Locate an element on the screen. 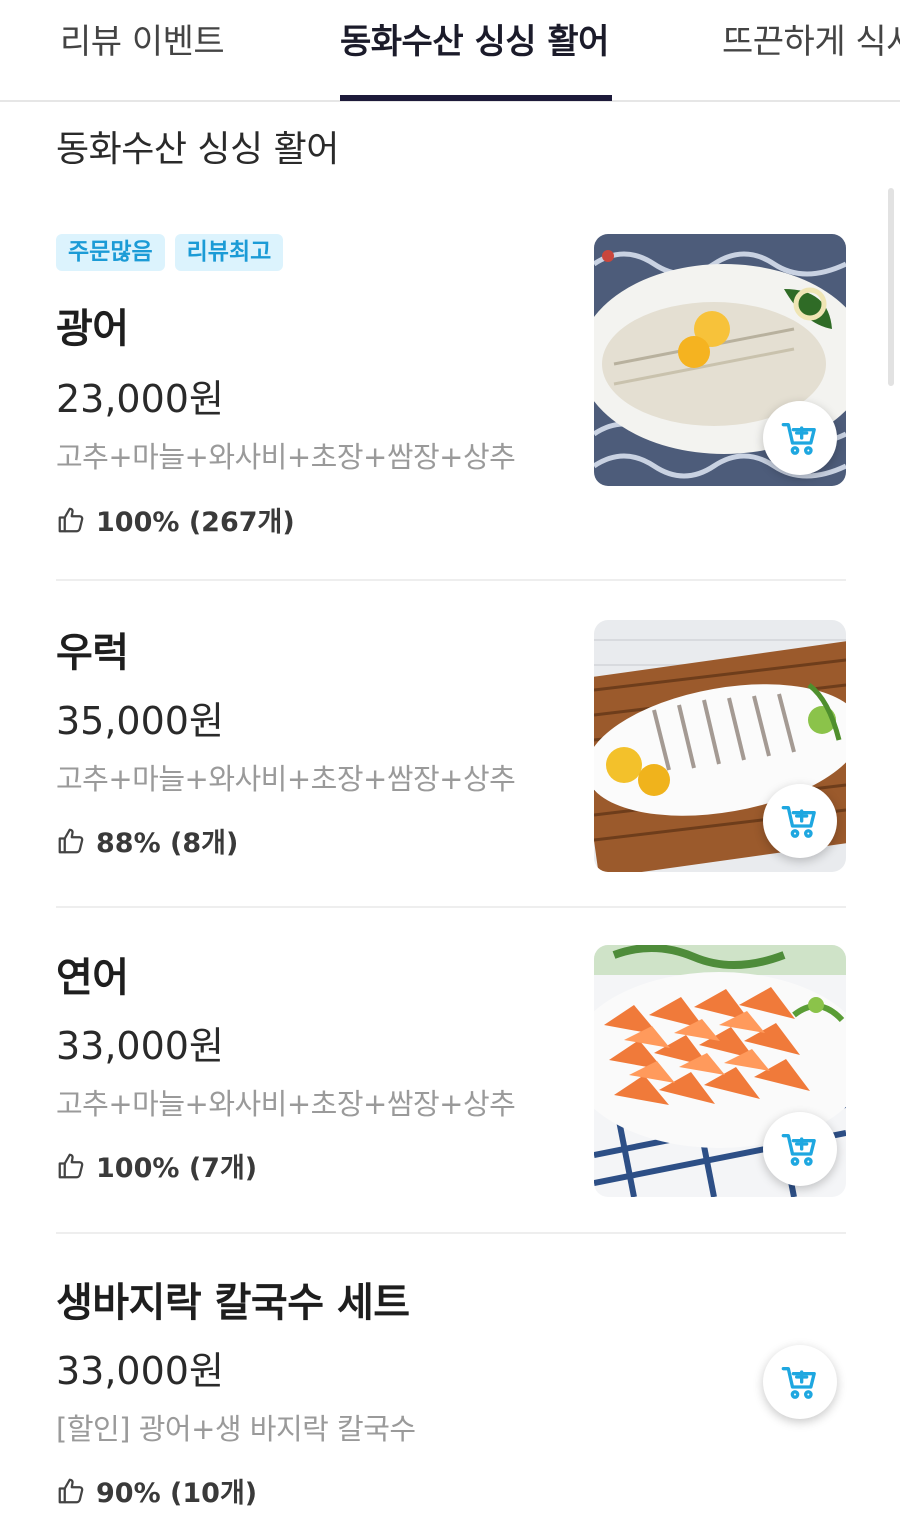 The height and width of the screenshot is (1527, 900). menu-item-name: 생바지락 칼국수 세트 is located at coordinates (233, 1303).